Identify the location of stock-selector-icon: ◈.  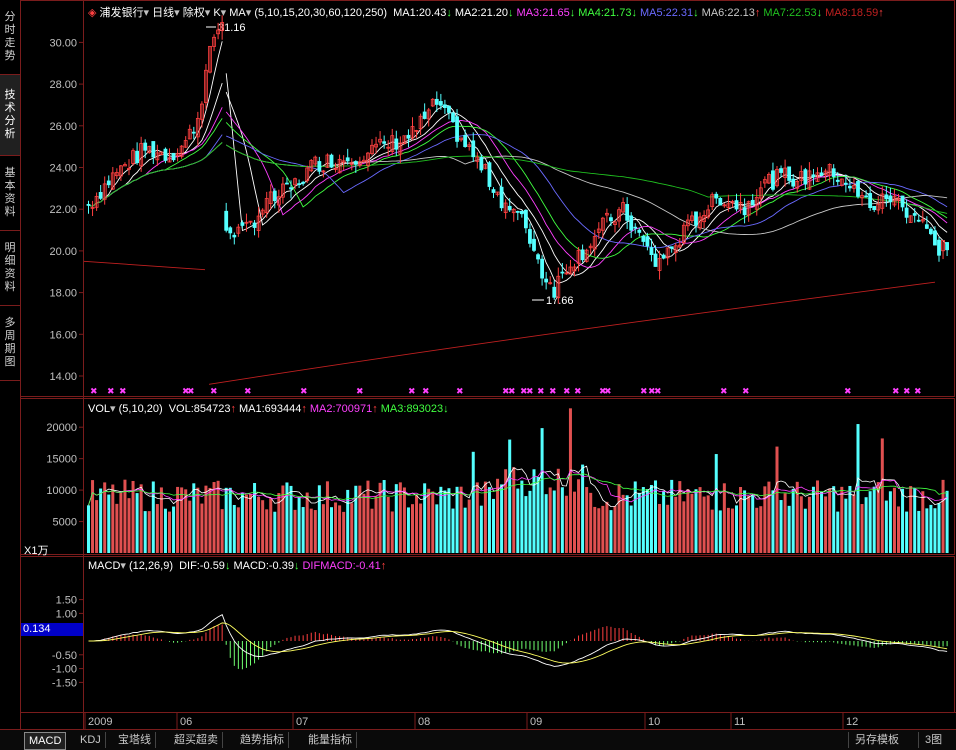
(92, 13).